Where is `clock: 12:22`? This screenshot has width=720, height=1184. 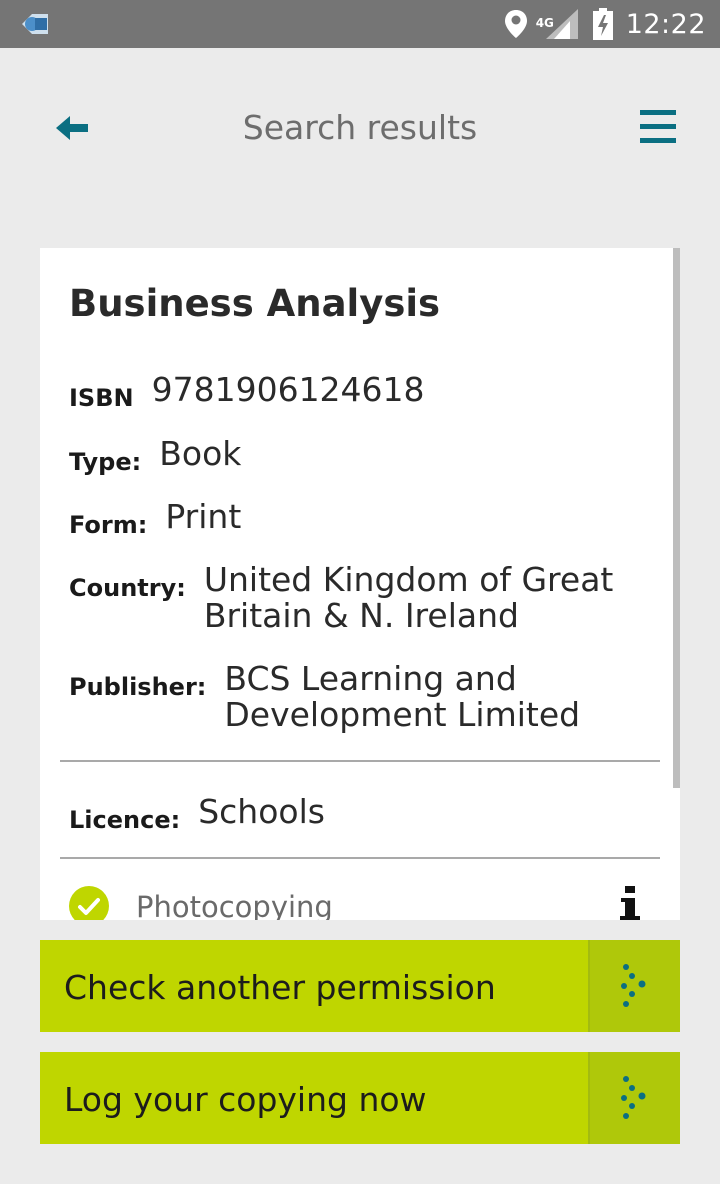 clock: 12:22 is located at coordinates (665, 24).